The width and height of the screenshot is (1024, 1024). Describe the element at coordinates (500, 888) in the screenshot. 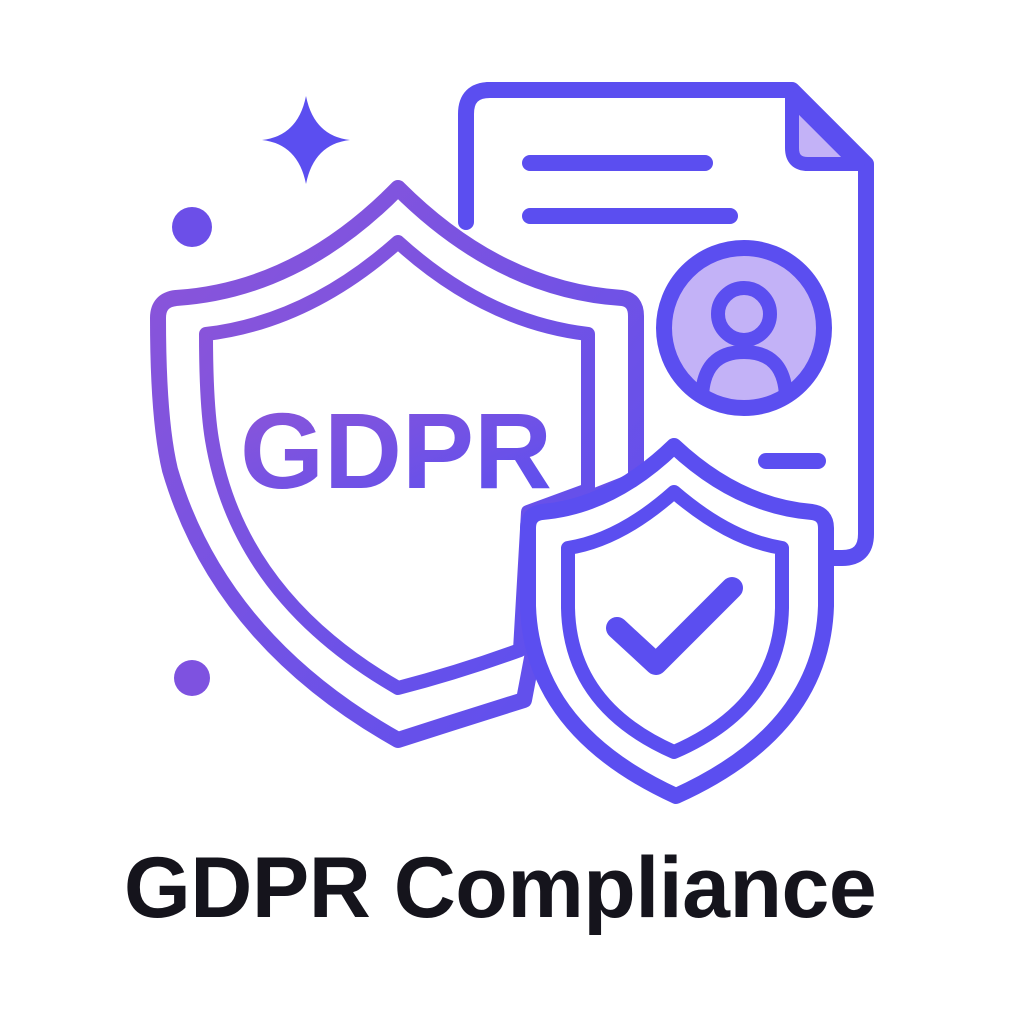

I see `caption-title: GDPR Compliance` at that location.